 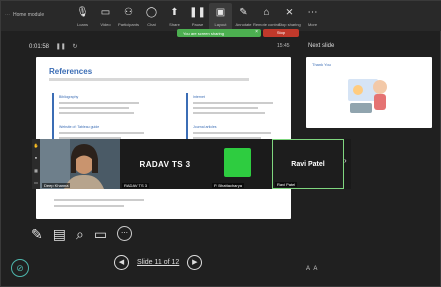 I want to click on participant-tile-active-speaker: Ravi Patel Ravi Patel, so click(x=308, y=164).